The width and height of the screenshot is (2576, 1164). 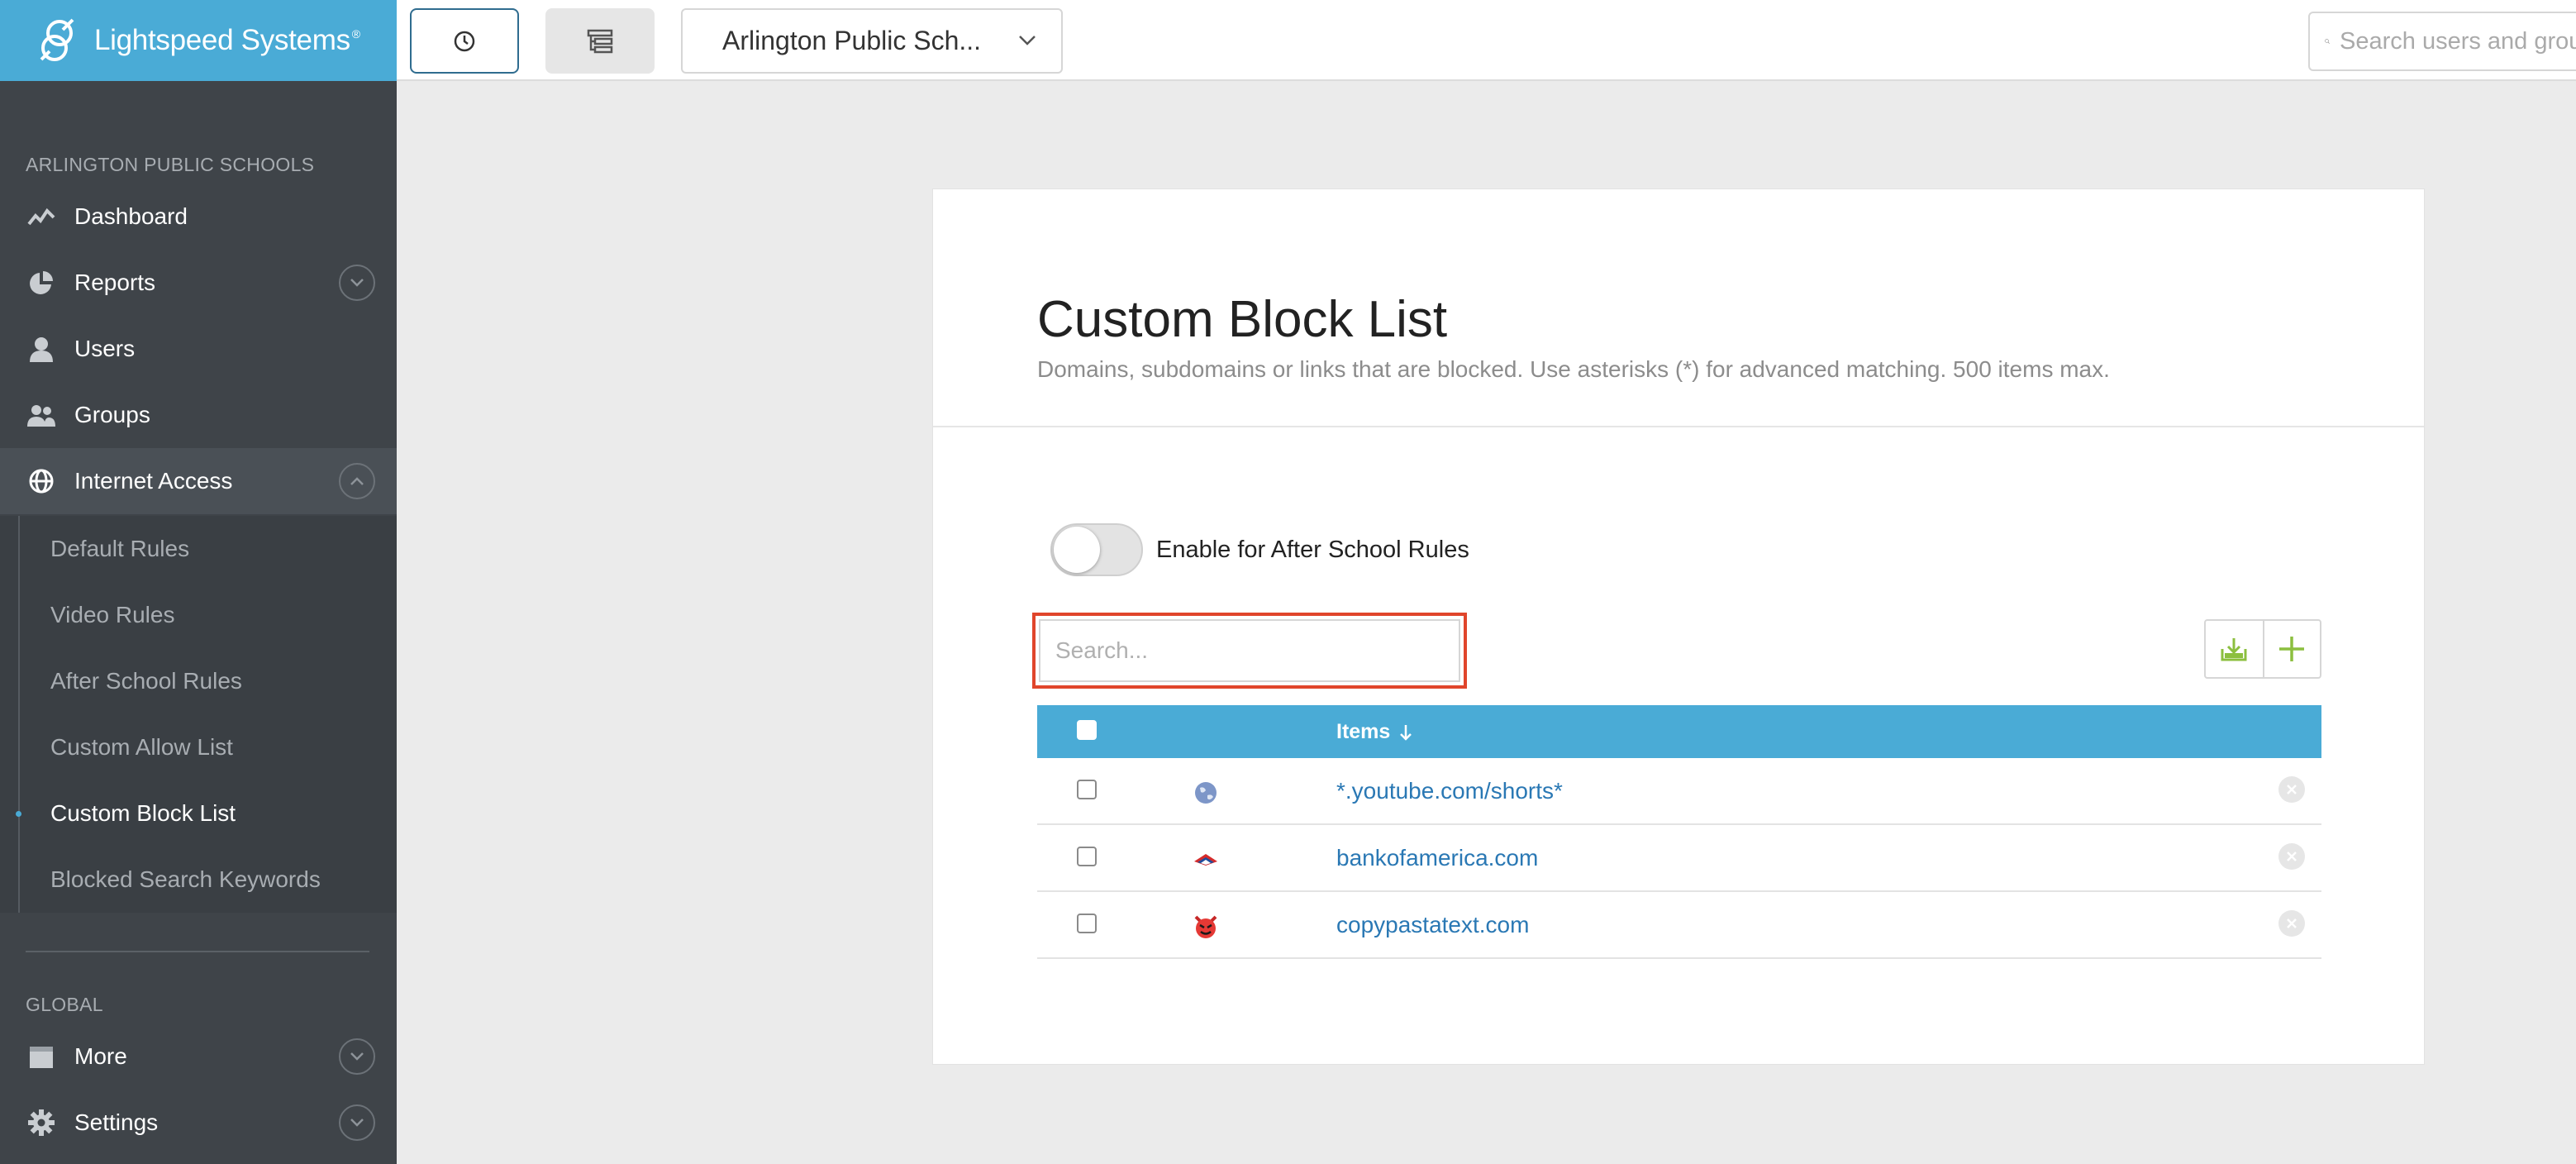 I want to click on search-highlight-box, so click(x=1250, y=651).